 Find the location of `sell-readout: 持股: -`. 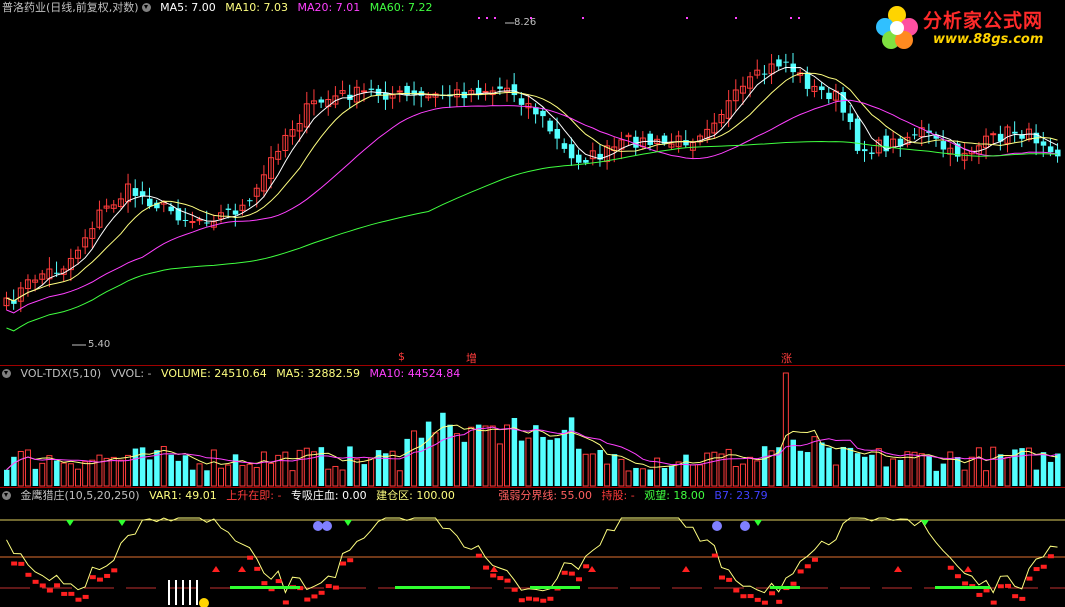

sell-readout: 持股: - is located at coordinates (618, 495).